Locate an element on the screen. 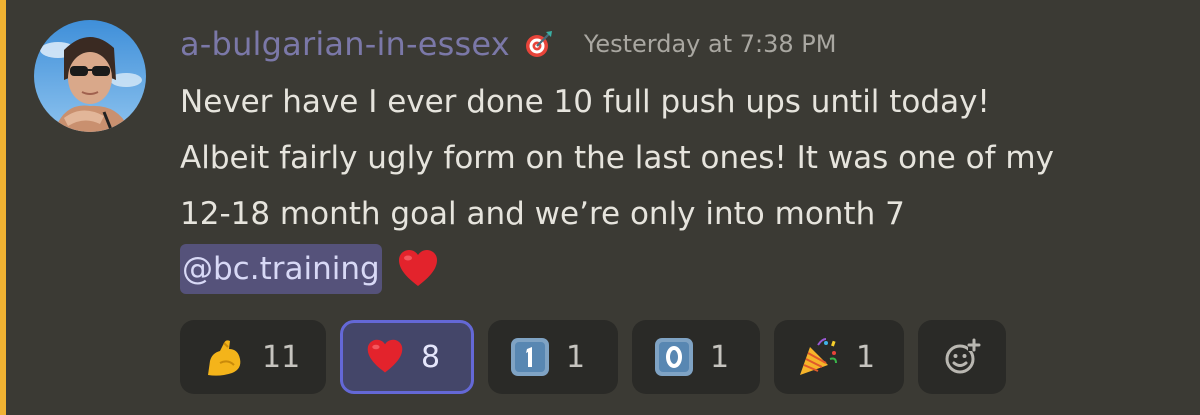 The width and height of the screenshot is (1200, 415). message-timestamp: Yesterday at 7:38 PM is located at coordinates (710, 44).